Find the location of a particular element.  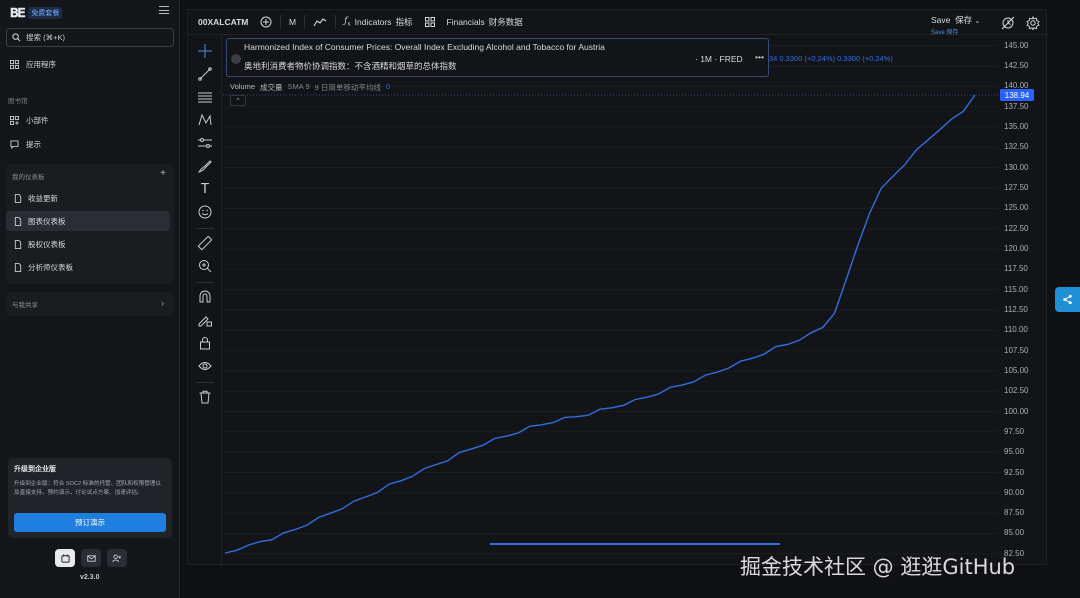

current-price-tag: 138.94 is located at coordinates (1017, 95).